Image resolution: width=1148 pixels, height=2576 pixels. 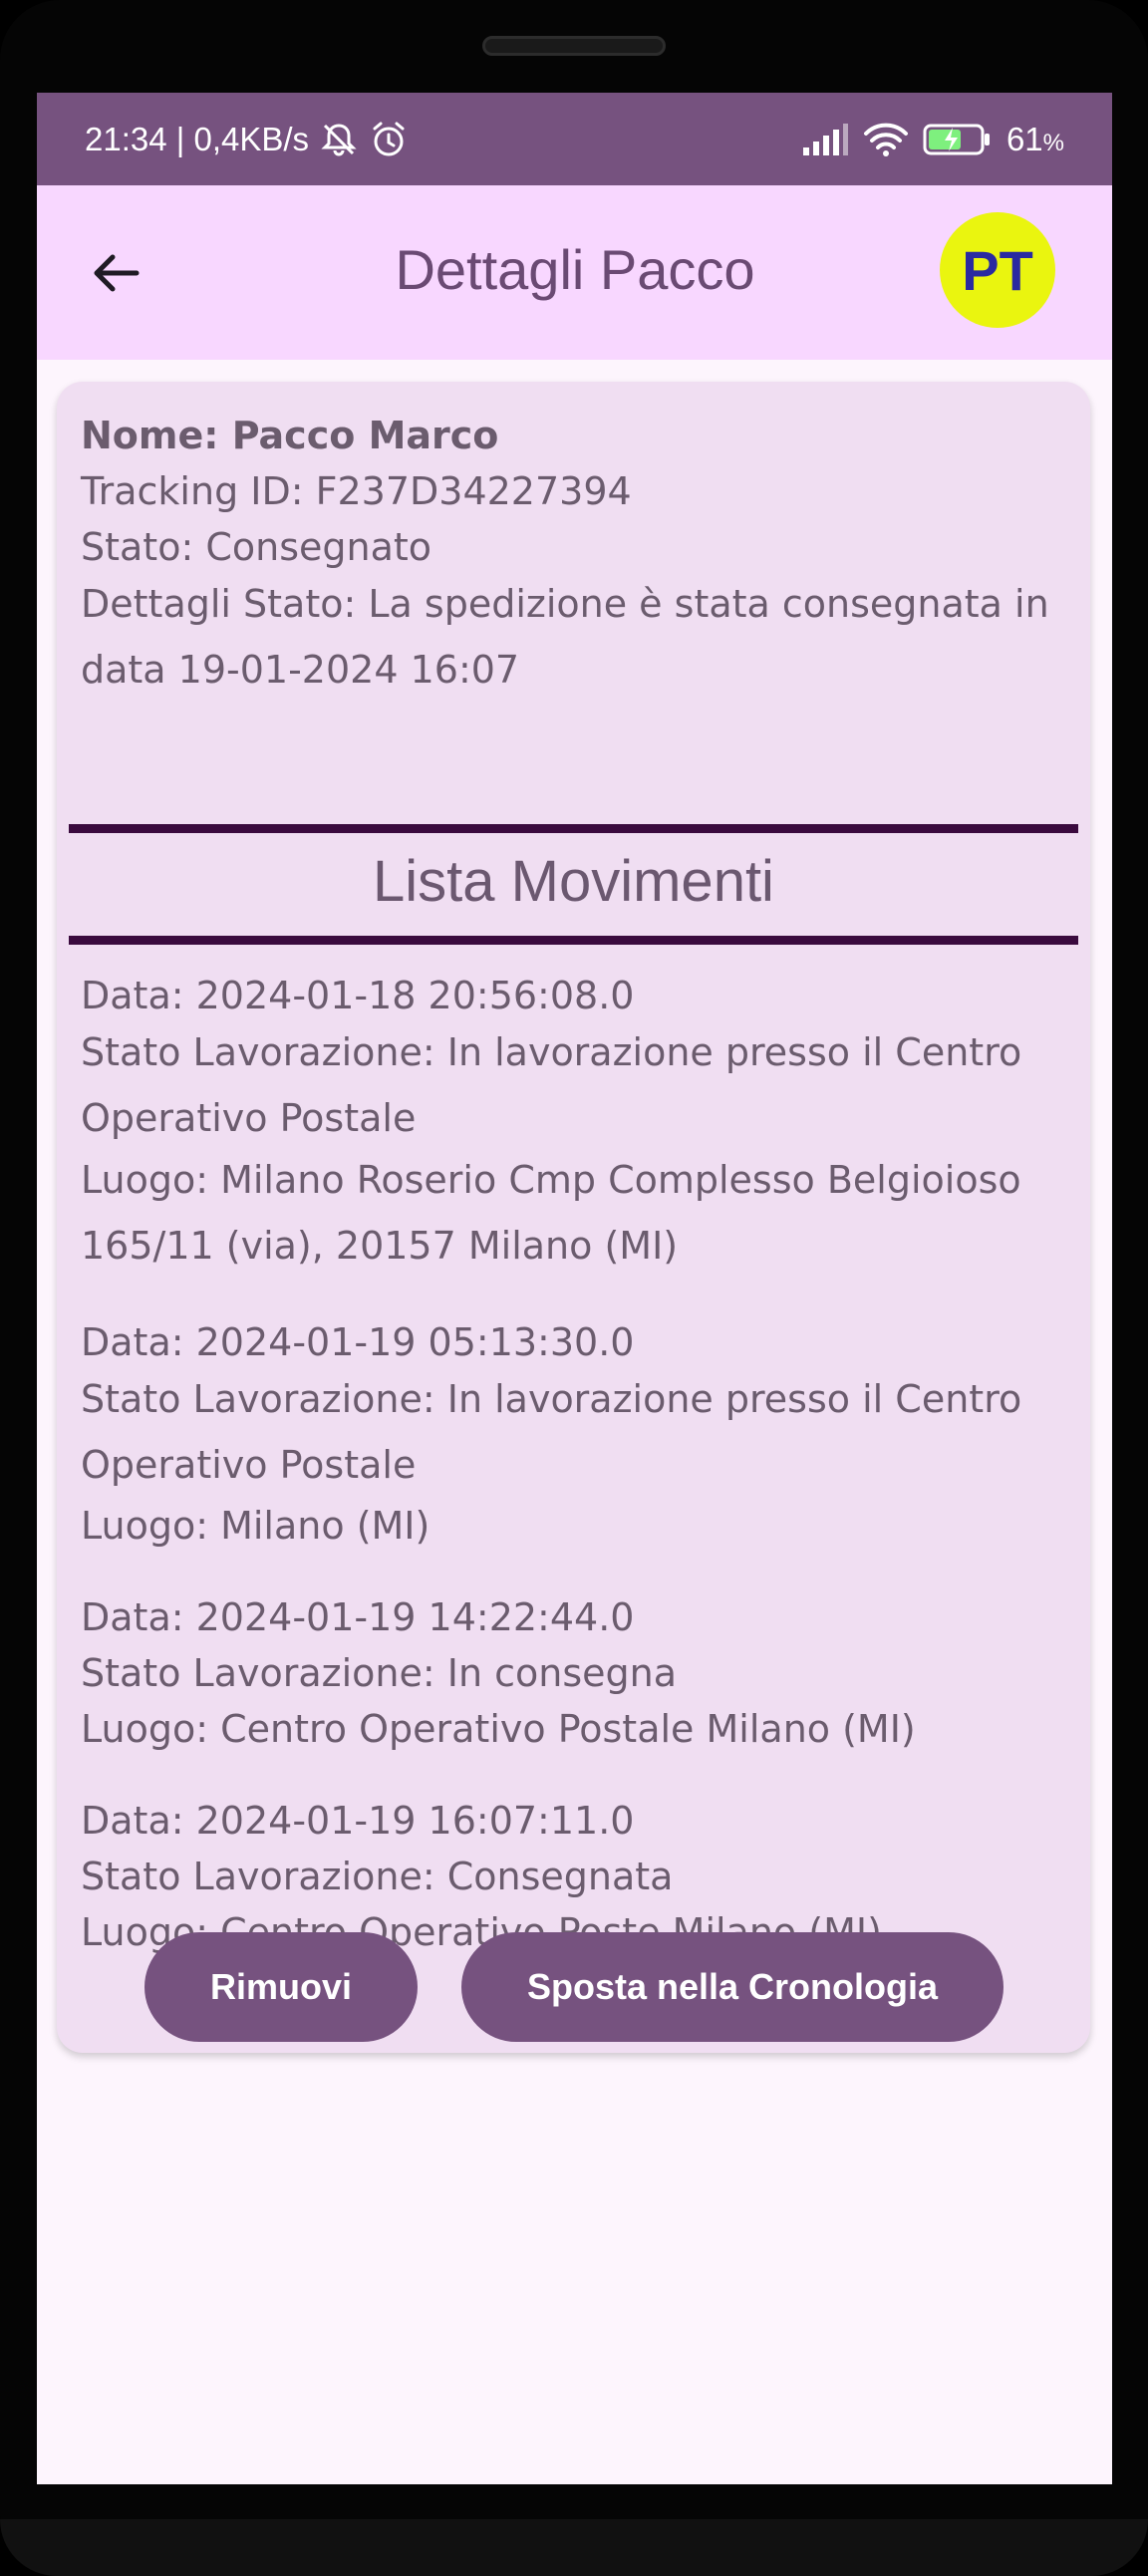 I want to click on movement-date: Data: 2024-01-19 05:13:30.0, so click(x=358, y=1342).